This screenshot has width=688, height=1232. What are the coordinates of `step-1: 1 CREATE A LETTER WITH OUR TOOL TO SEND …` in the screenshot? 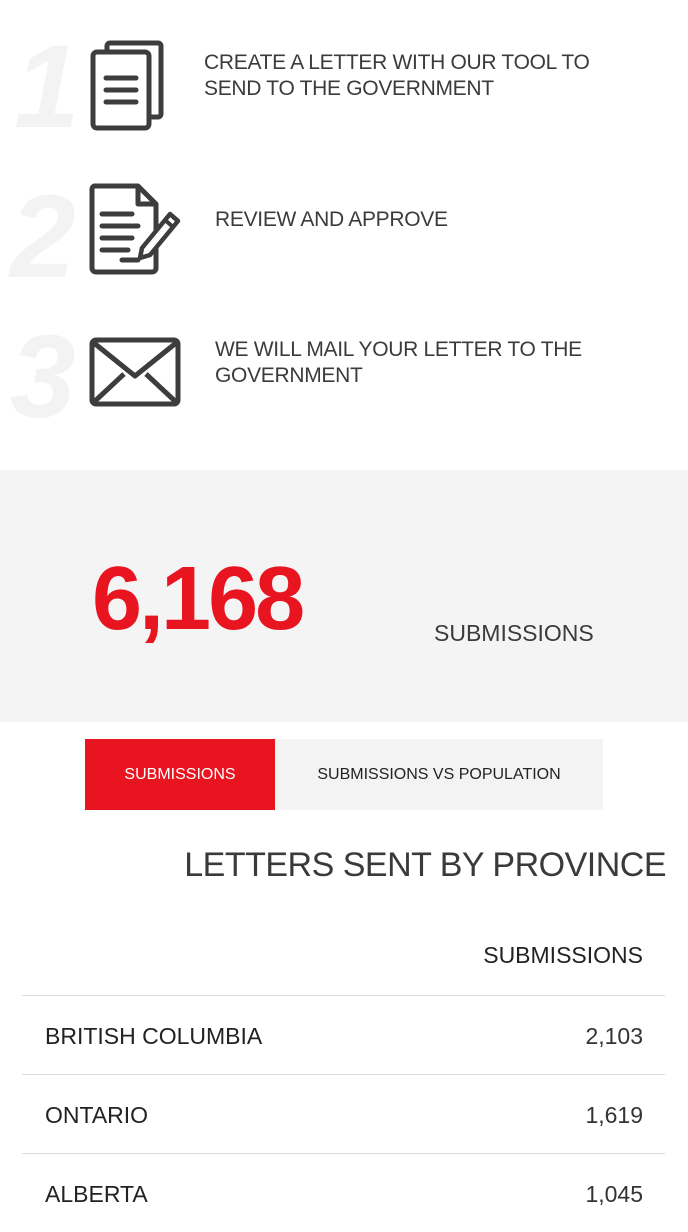 It's located at (344, 75).